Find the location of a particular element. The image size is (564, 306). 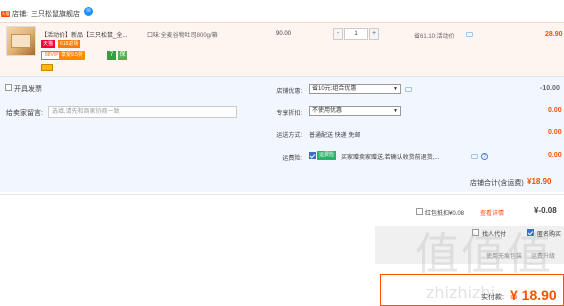

help-icon: ? is located at coordinates (484, 156).